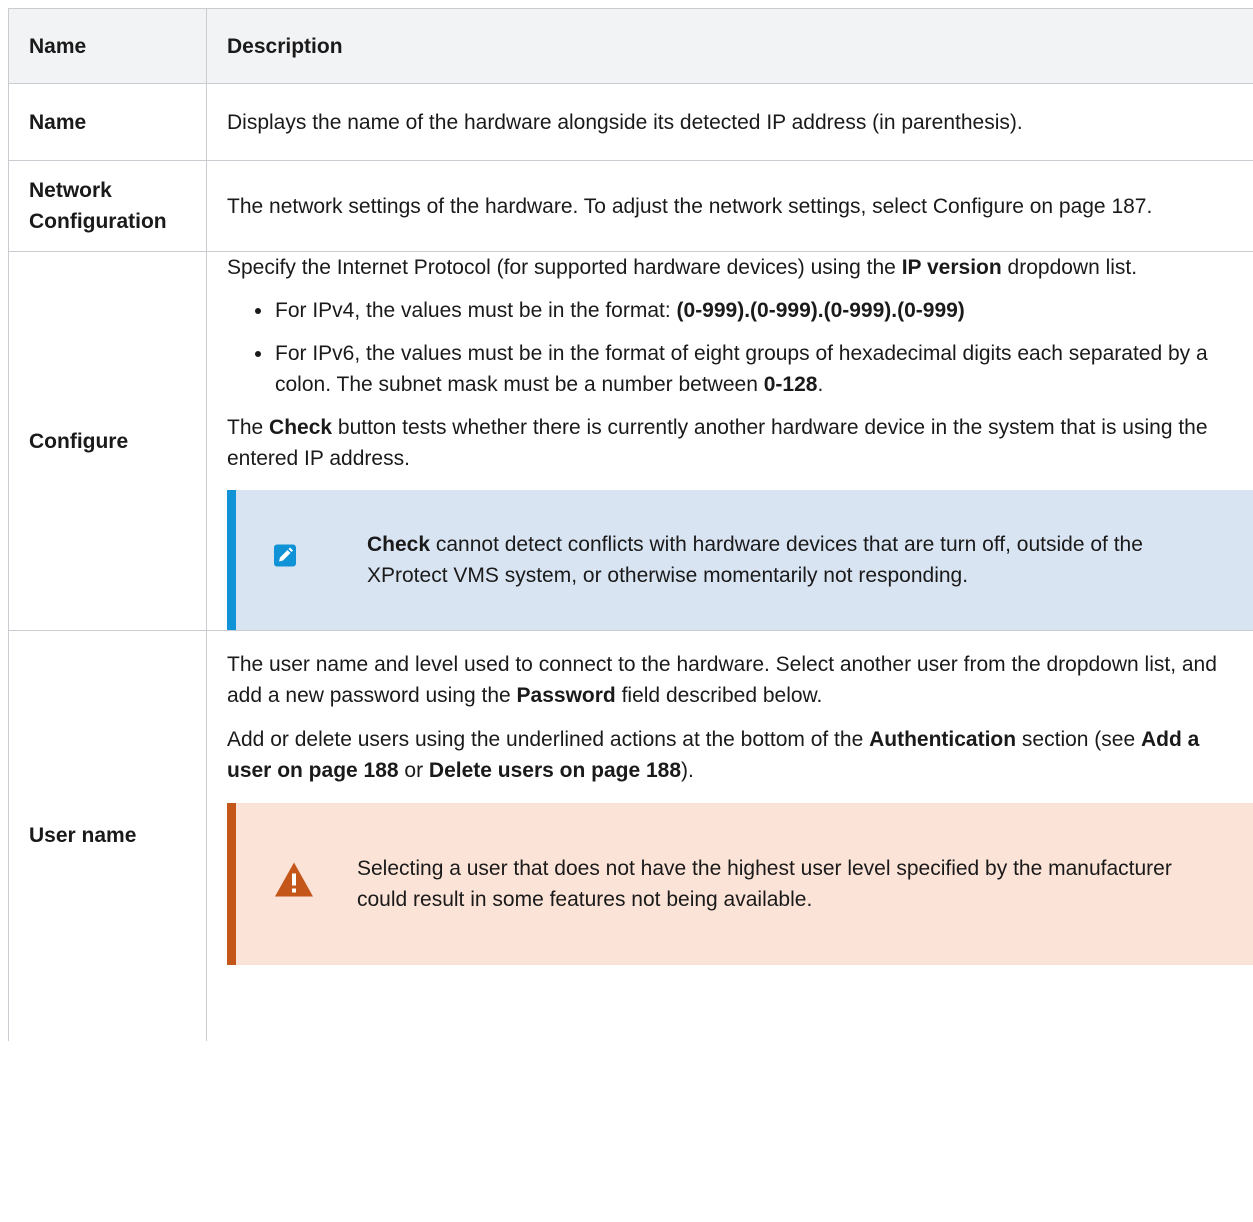 Image resolution: width=1253 pixels, height=1222 pixels. What do you see at coordinates (248, 427) in the screenshot?
I see `text-run: The` at bounding box center [248, 427].